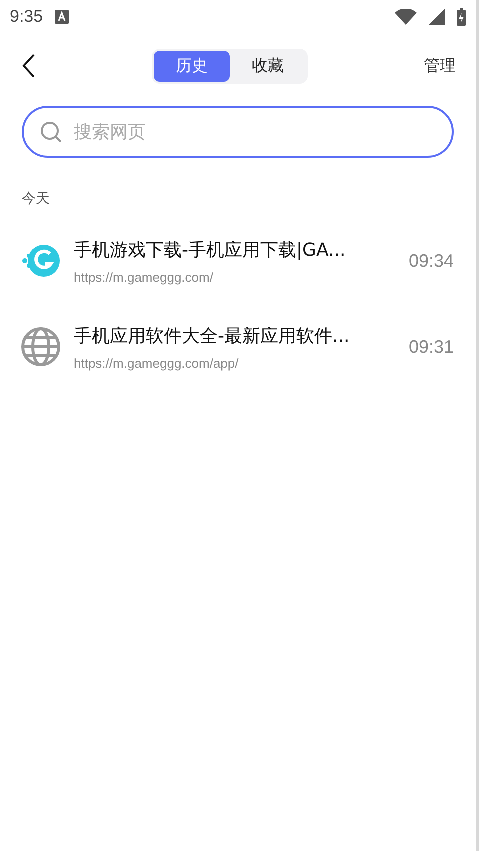 This screenshot has height=851, width=479. What do you see at coordinates (431, 347) in the screenshot?
I see `visit-time: 09:31` at bounding box center [431, 347].